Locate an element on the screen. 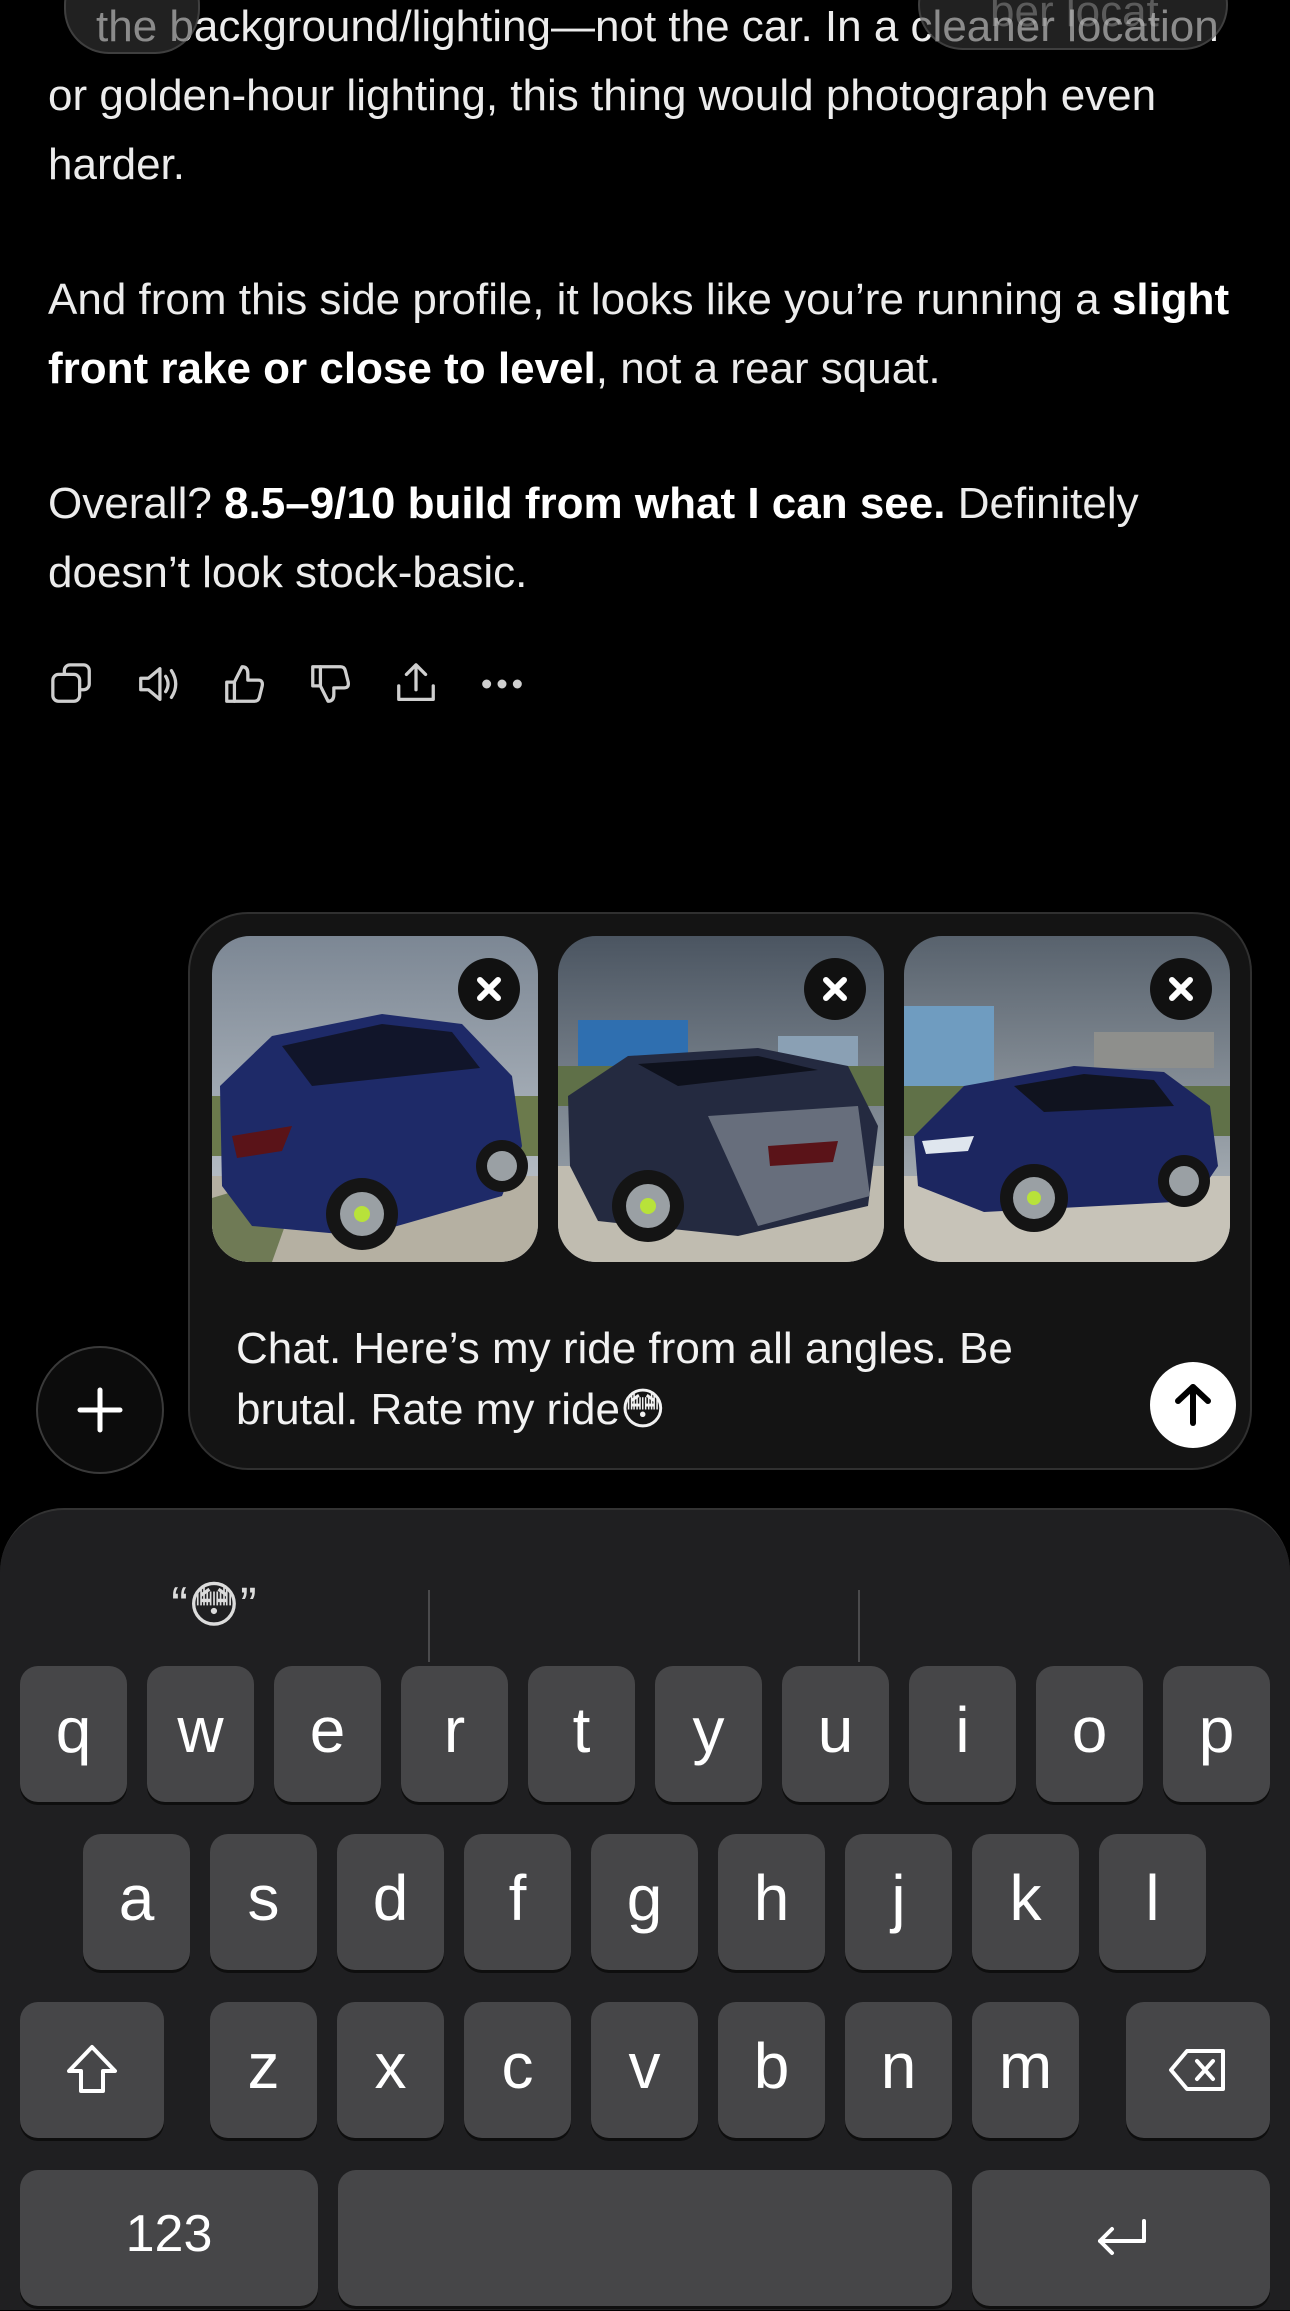 The width and height of the screenshot is (1290, 2311). send-button is located at coordinates (1193, 1405).